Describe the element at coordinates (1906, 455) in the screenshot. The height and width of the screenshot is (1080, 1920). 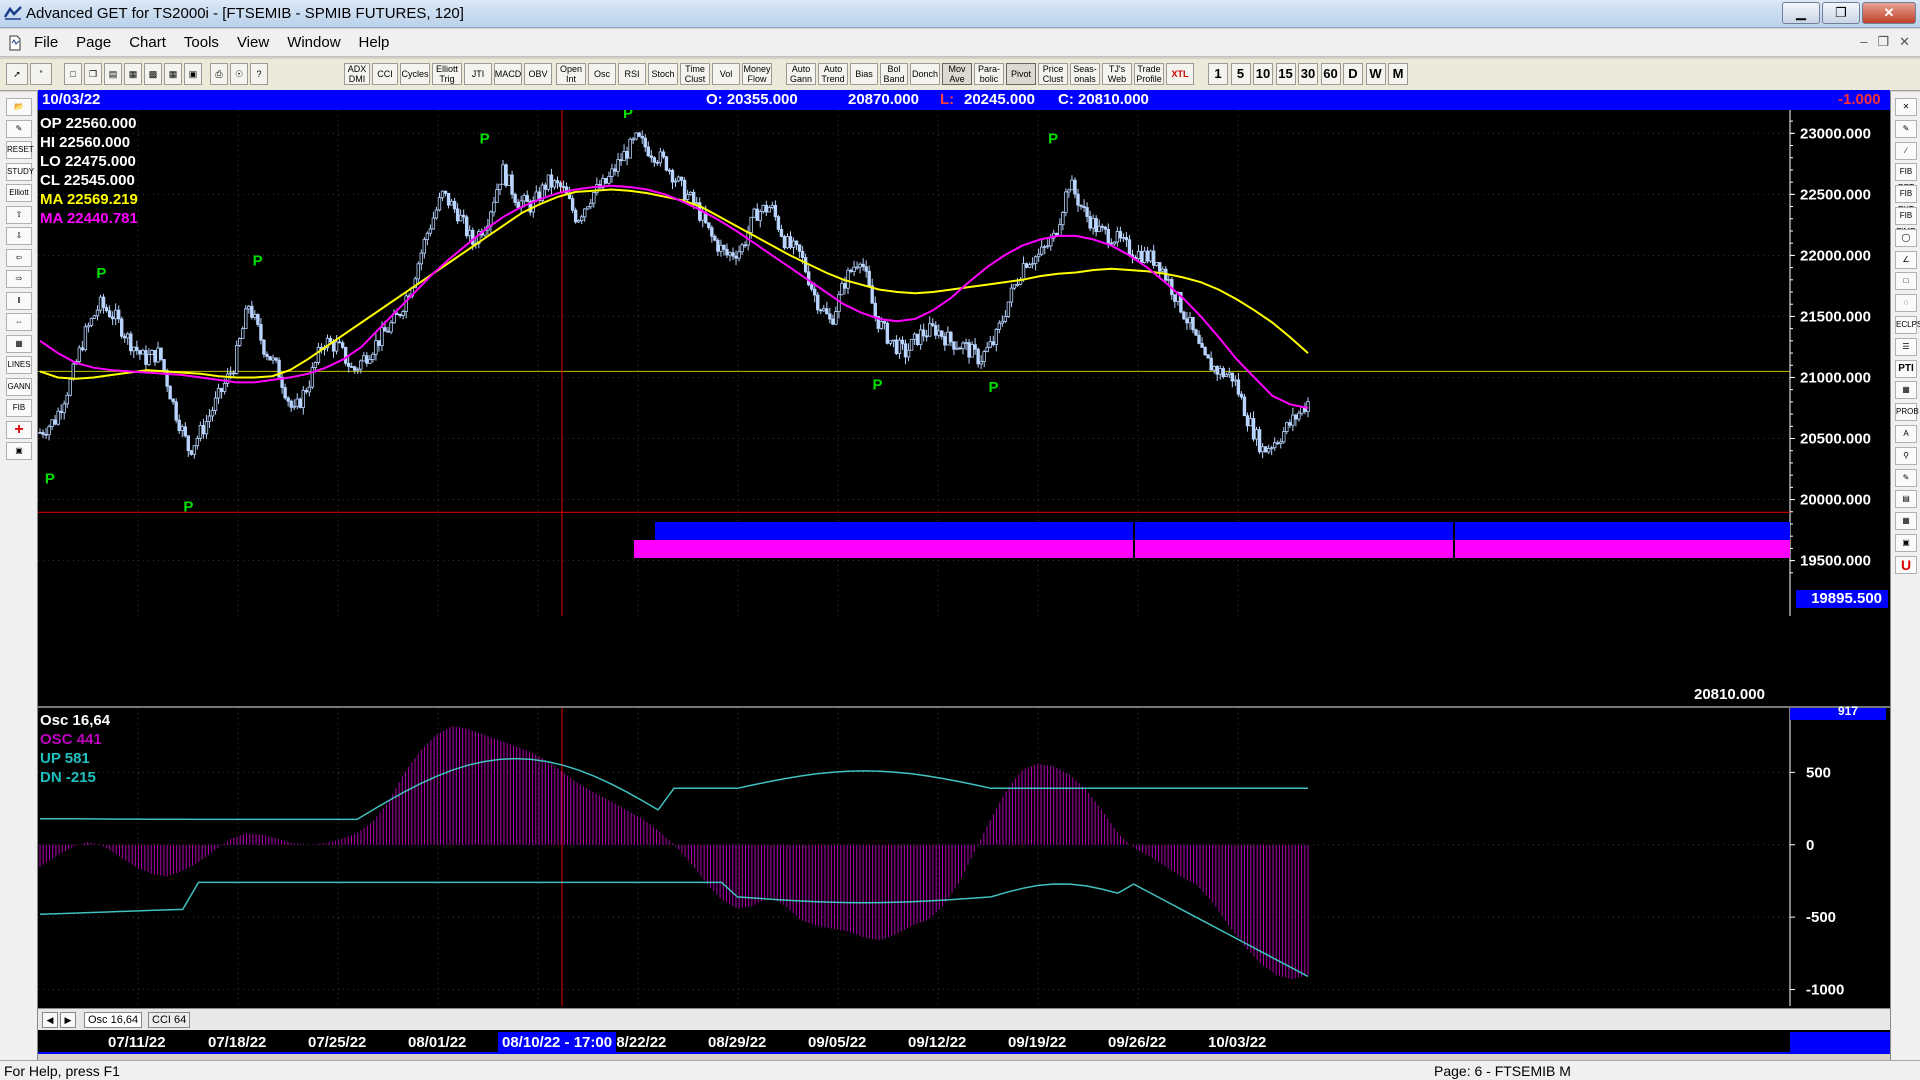
I see `magnify-icon: ⚲` at that location.